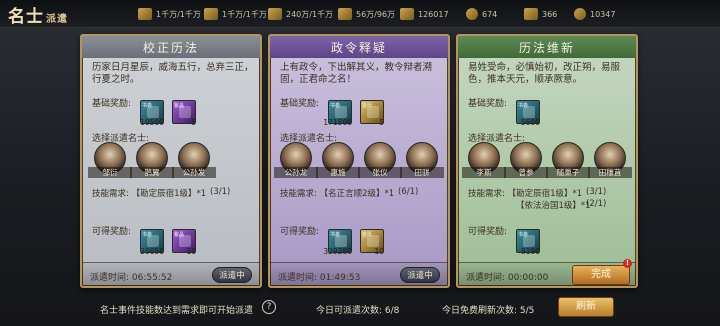 This screenshot has height=326, width=720. I want to click on card-title: 历法维新, so click(547, 47).